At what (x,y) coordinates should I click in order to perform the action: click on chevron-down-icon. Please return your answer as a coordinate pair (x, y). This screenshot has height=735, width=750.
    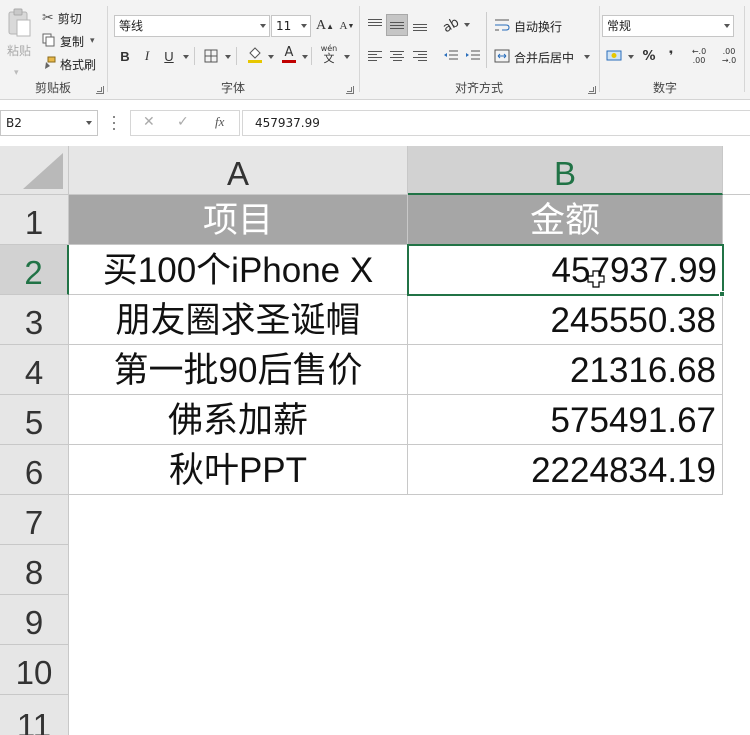
    Looking at the image, I should click on (727, 26).